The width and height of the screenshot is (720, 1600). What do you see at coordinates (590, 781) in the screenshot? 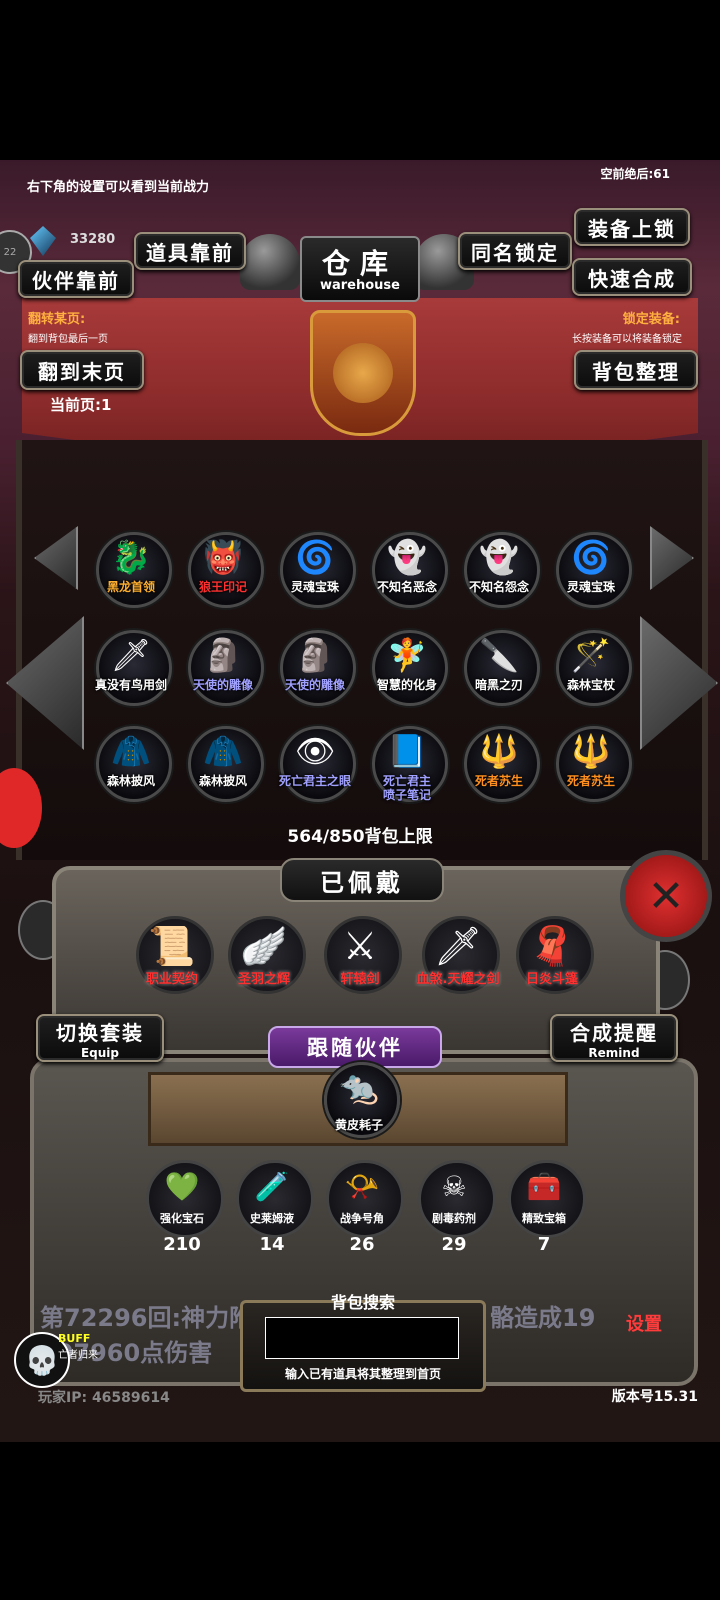
I see `bag-item-label: 死者苏生` at bounding box center [590, 781].